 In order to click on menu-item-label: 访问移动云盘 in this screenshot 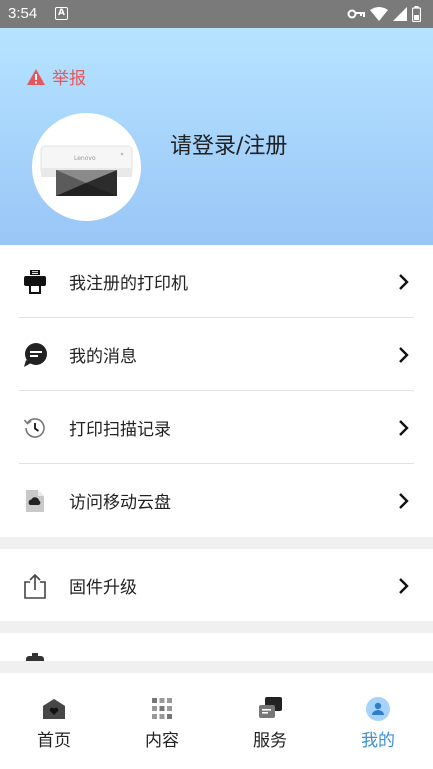, I will do `click(120, 503)`.